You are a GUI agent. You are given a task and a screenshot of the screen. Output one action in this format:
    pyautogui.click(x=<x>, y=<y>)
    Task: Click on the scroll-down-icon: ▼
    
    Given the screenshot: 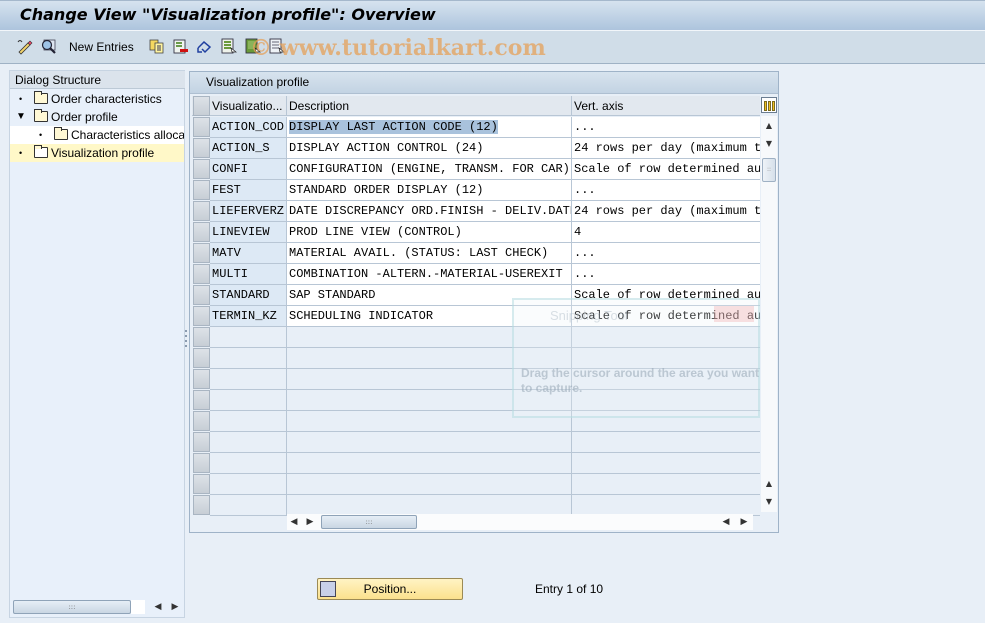 What is the action you would take?
    pyautogui.click(x=769, y=144)
    